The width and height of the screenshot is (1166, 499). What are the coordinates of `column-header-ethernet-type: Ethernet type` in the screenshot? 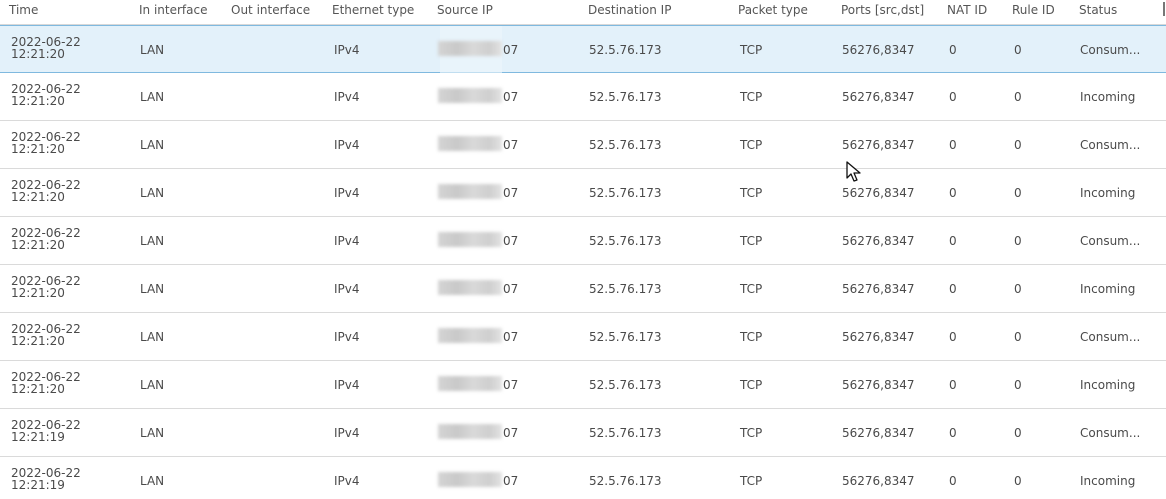 It's located at (373, 10).